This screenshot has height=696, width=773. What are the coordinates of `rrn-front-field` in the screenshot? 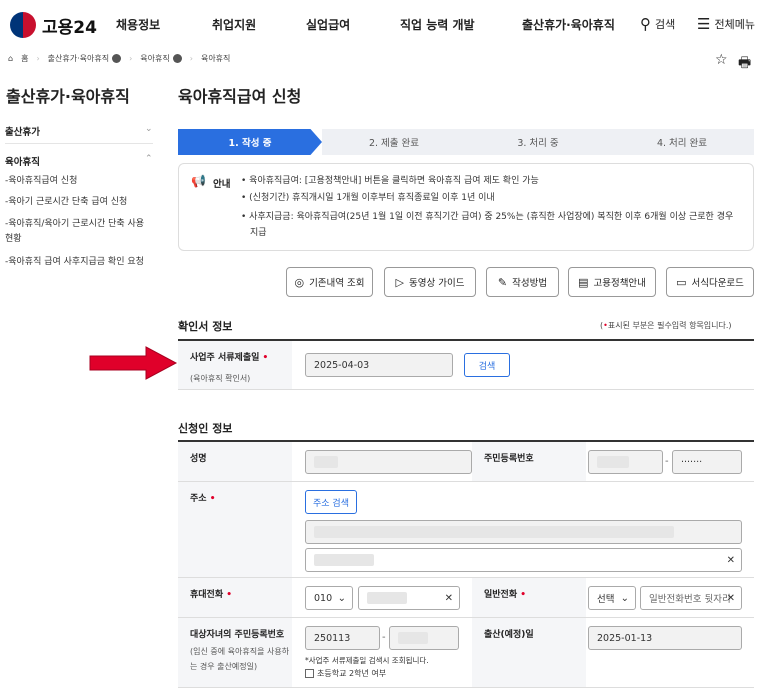 It's located at (625, 462).